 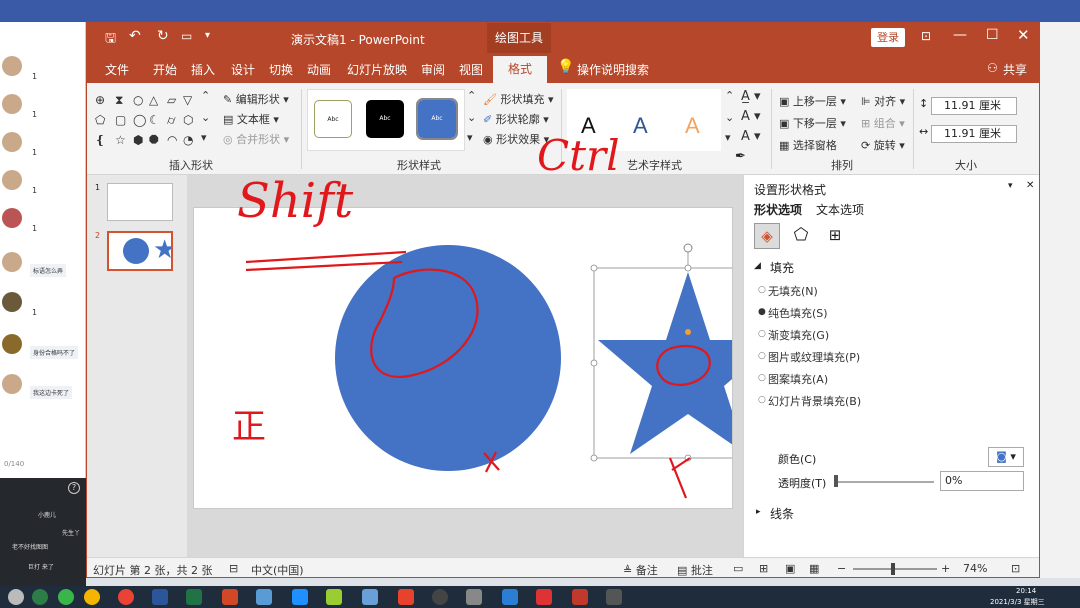 I want to click on pane-options-icon: ▾, so click(x=1010, y=186).